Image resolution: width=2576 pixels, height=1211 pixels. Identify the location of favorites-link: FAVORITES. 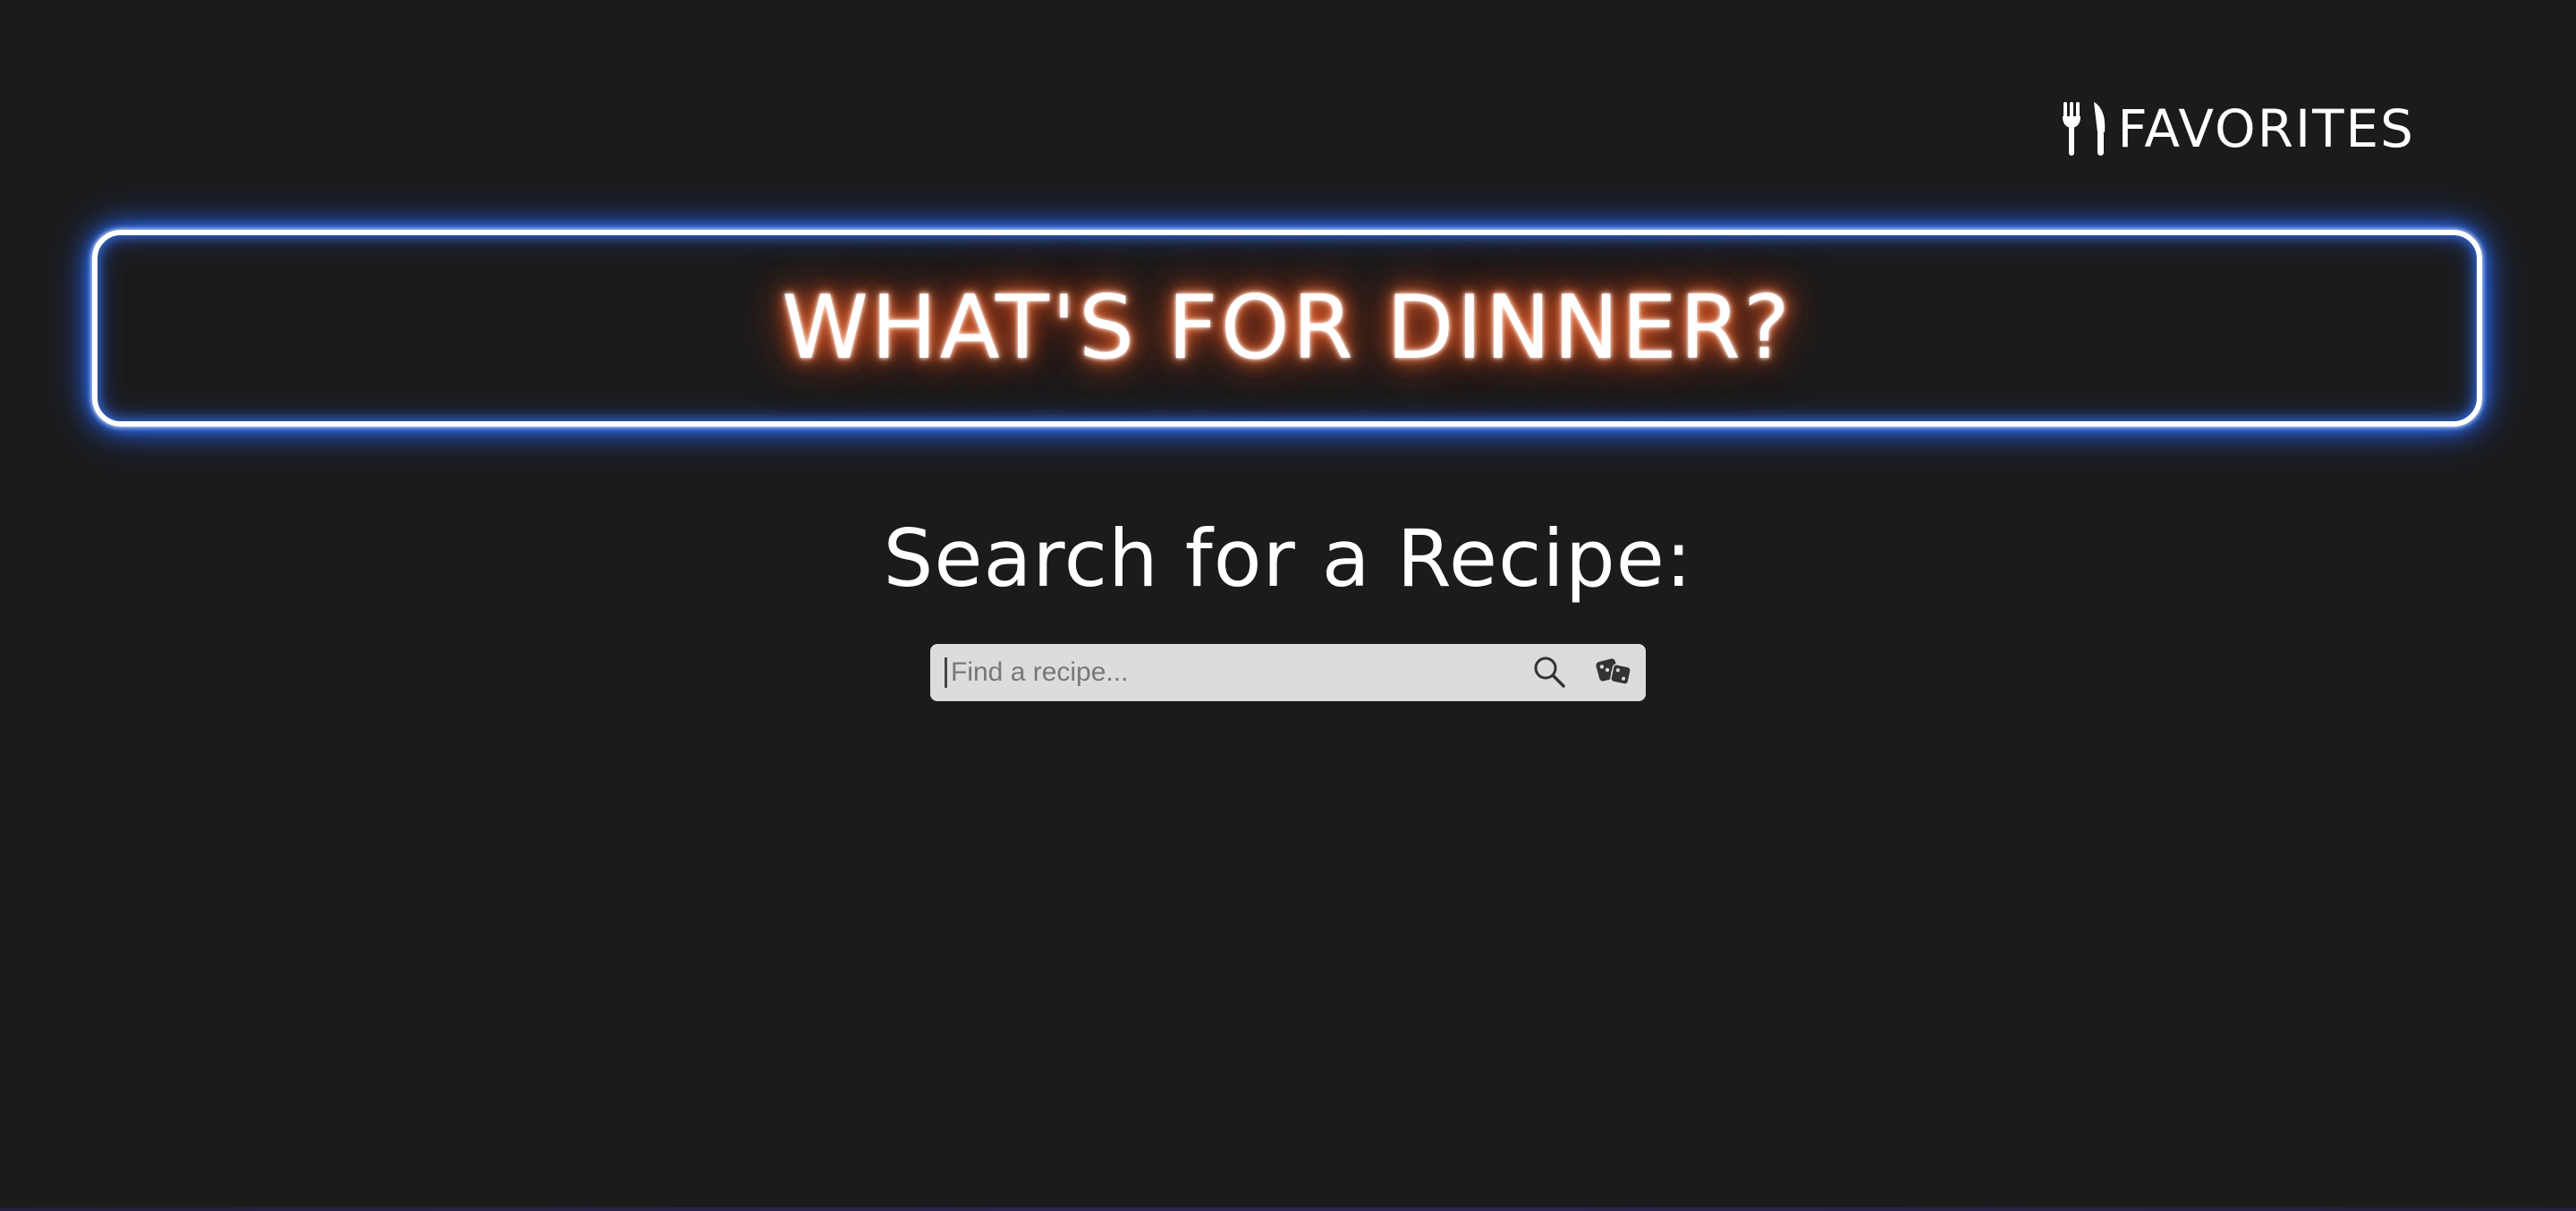
(2237, 128).